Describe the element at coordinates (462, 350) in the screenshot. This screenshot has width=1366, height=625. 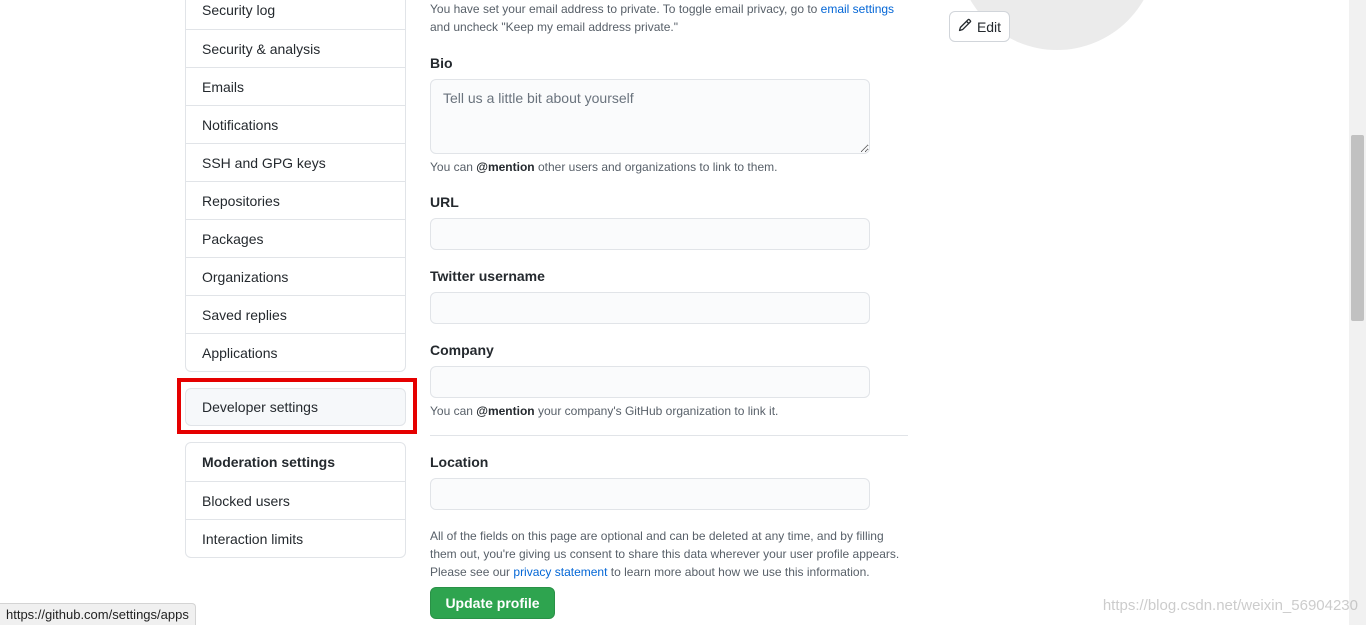
I see `company-label: Company` at that location.